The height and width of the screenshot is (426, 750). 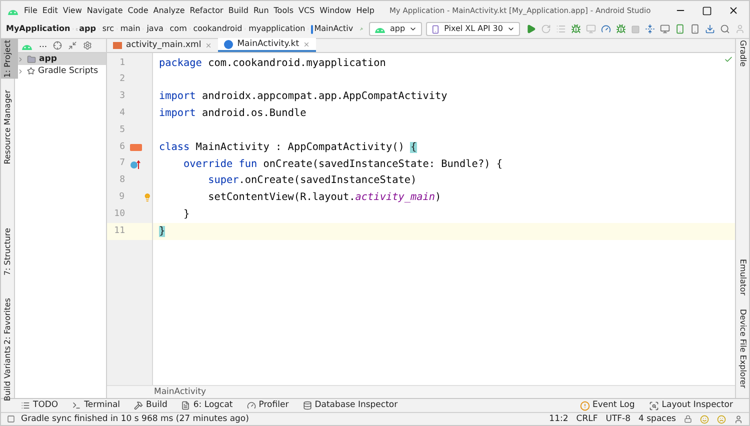 I want to click on line-number: 6, so click(x=121, y=147).